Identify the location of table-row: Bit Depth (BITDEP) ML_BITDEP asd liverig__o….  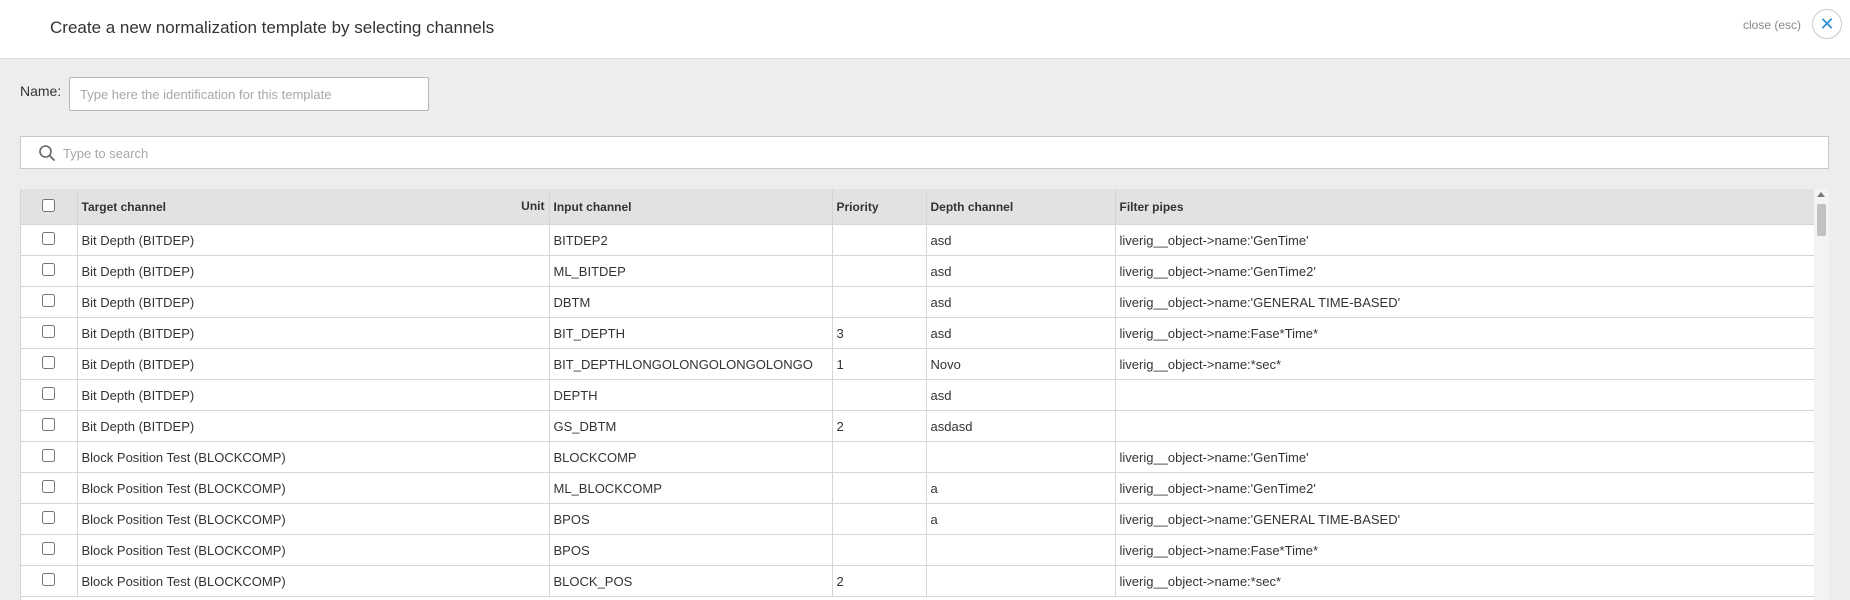
(918, 271).